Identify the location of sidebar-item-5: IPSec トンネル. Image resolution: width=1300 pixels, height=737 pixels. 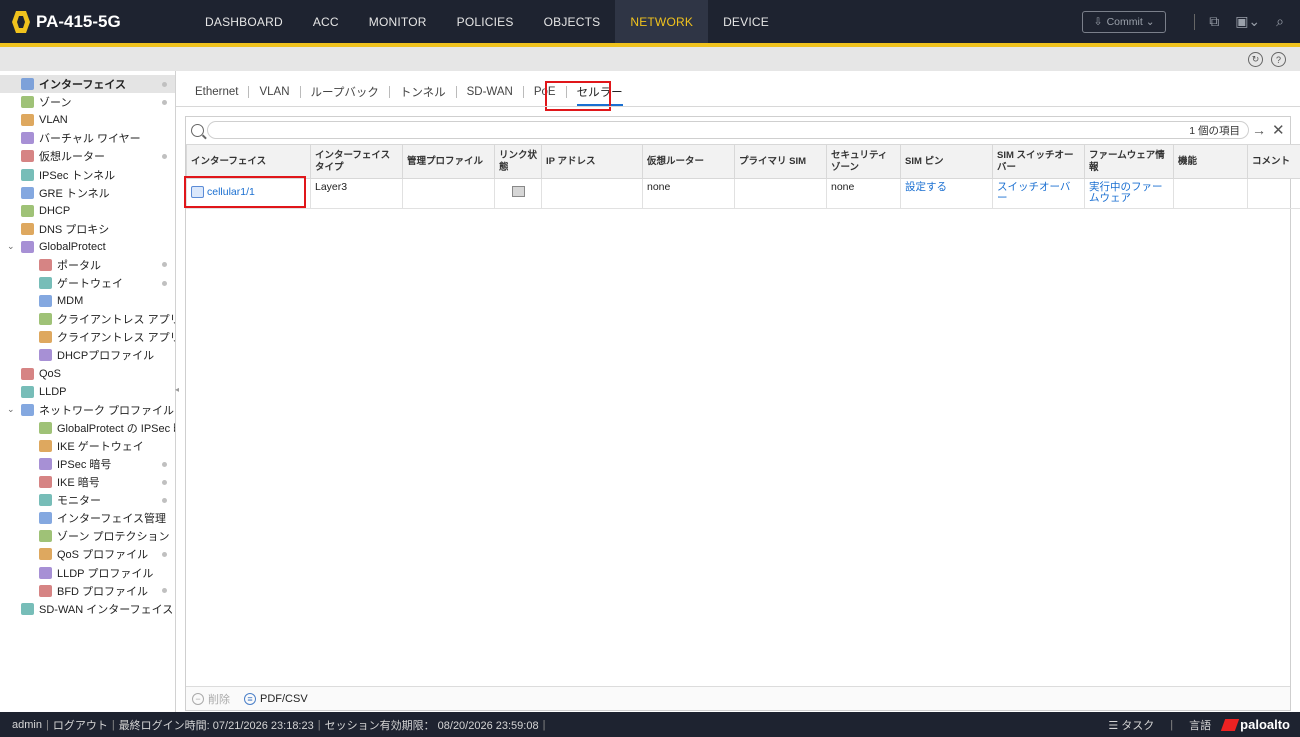
(87, 174).